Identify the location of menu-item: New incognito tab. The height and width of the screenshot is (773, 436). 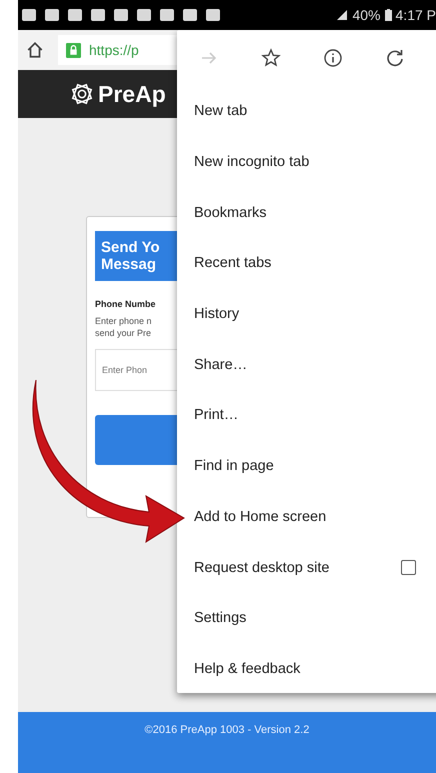
(306, 162).